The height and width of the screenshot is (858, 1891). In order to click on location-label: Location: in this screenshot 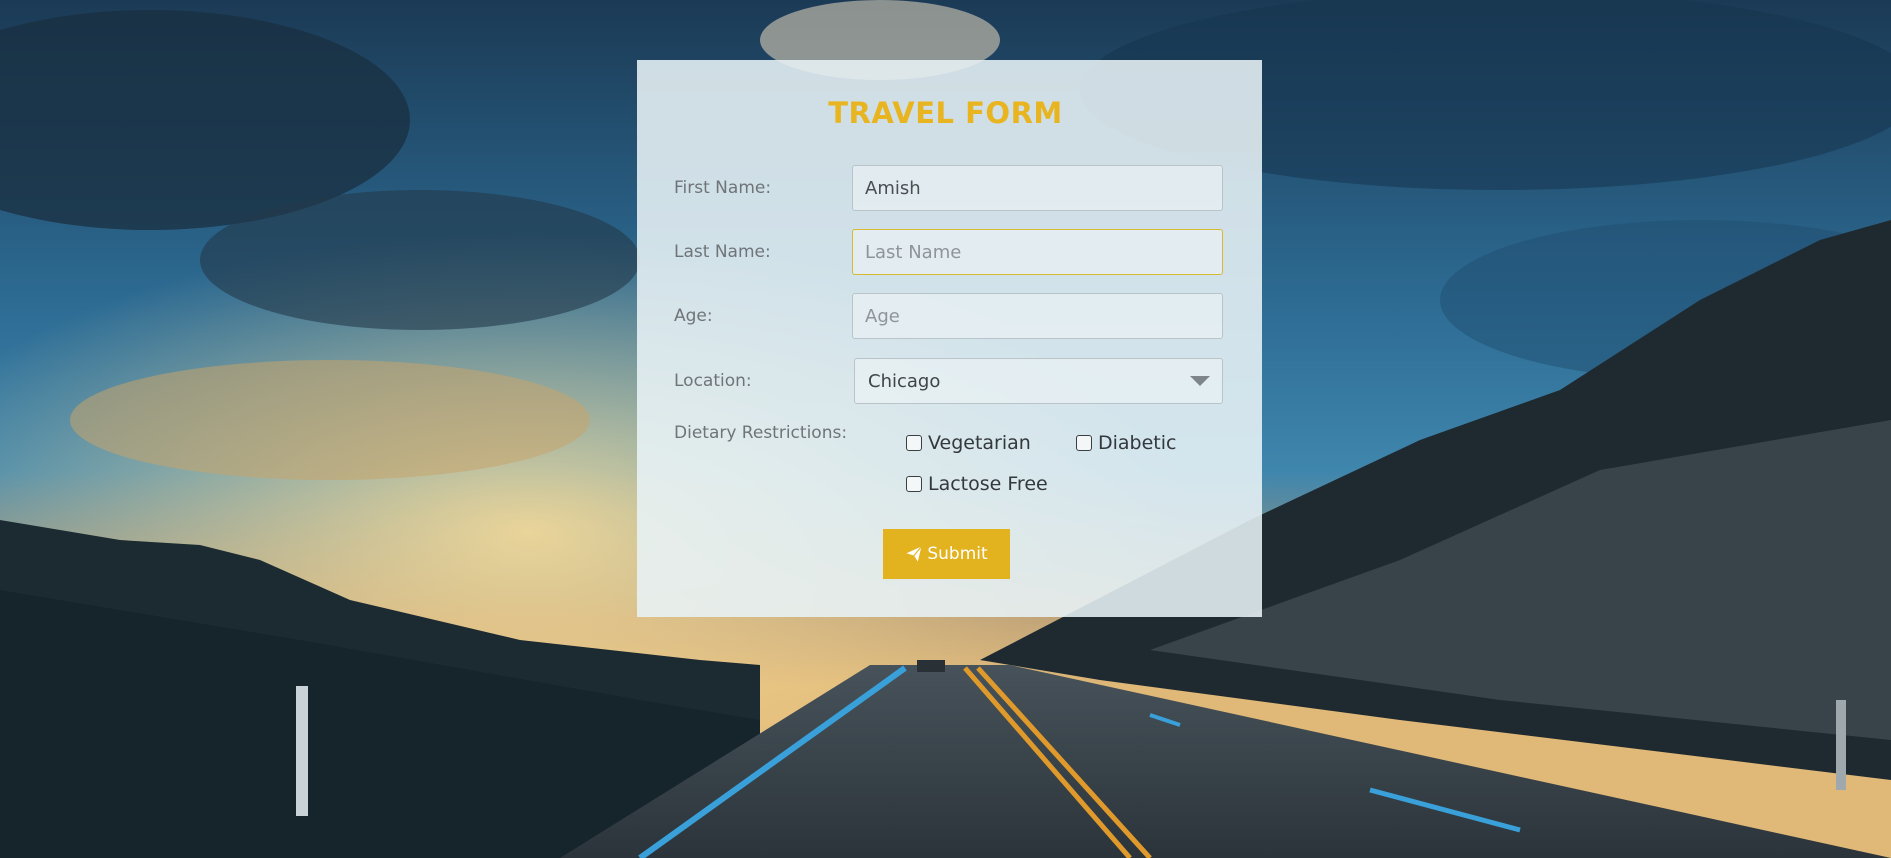, I will do `click(713, 381)`.